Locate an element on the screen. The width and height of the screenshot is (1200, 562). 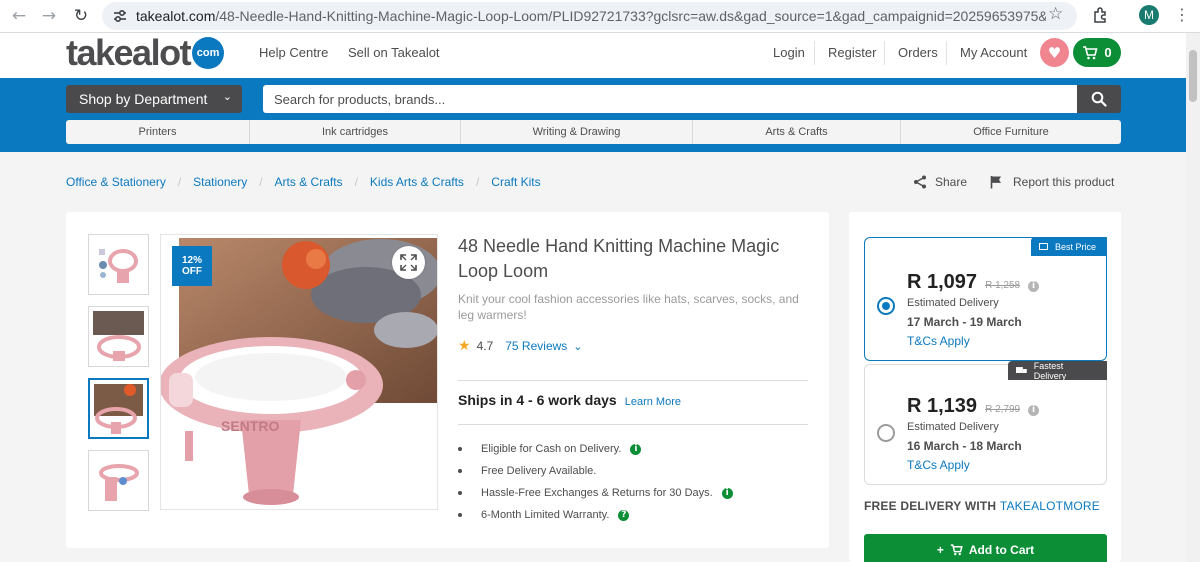
discount-percent: 12% is located at coordinates (191, 260).